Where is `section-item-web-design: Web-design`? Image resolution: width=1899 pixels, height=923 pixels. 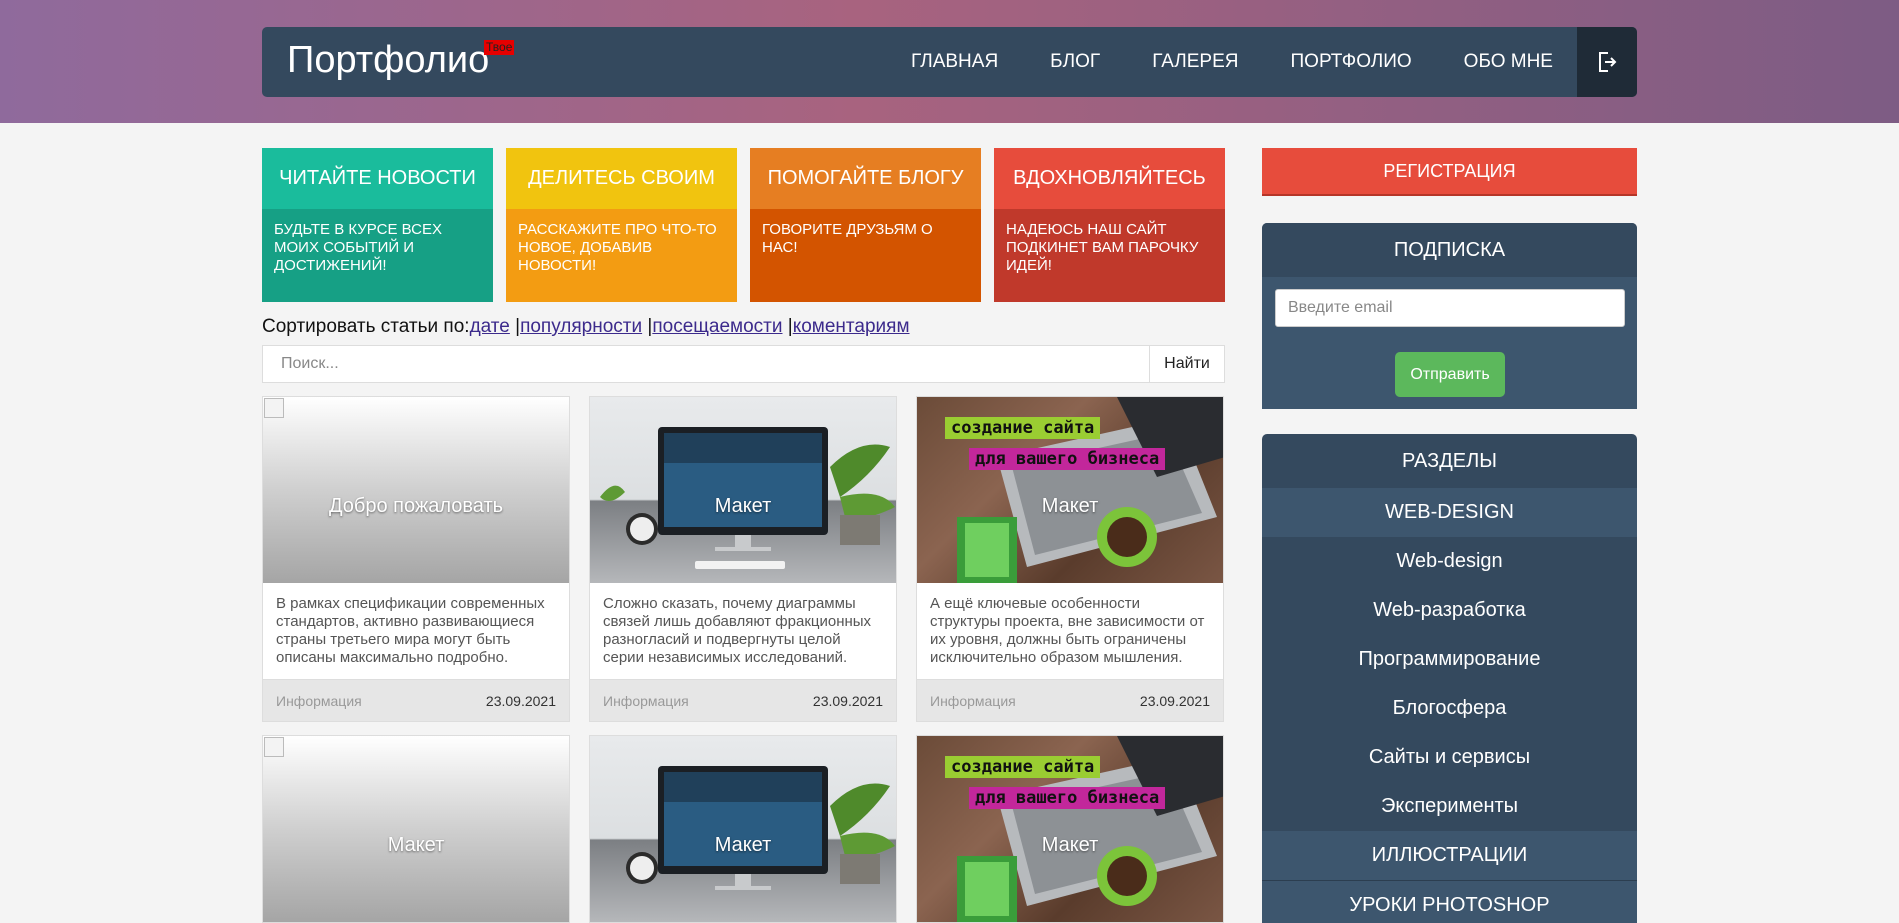 section-item-web-design: Web-design is located at coordinates (1449, 561).